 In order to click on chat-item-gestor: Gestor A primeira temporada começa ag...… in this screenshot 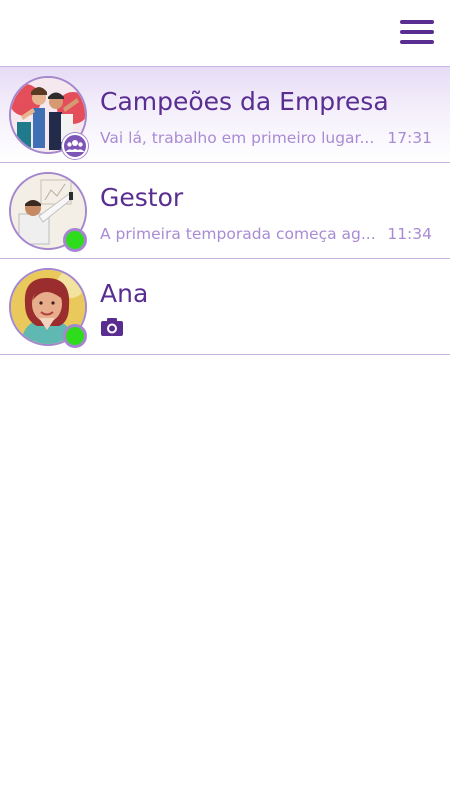, I will do `click(225, 211)`.